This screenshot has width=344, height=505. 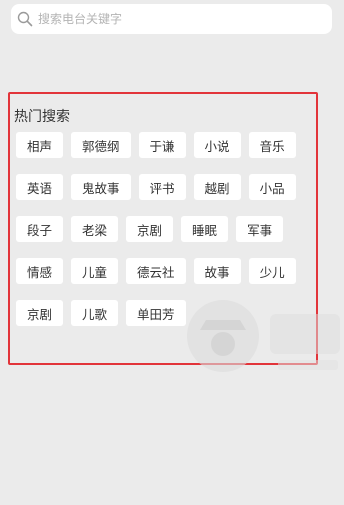 I want to click on hot-search-tag: 英语, so click(x=40, y=187).